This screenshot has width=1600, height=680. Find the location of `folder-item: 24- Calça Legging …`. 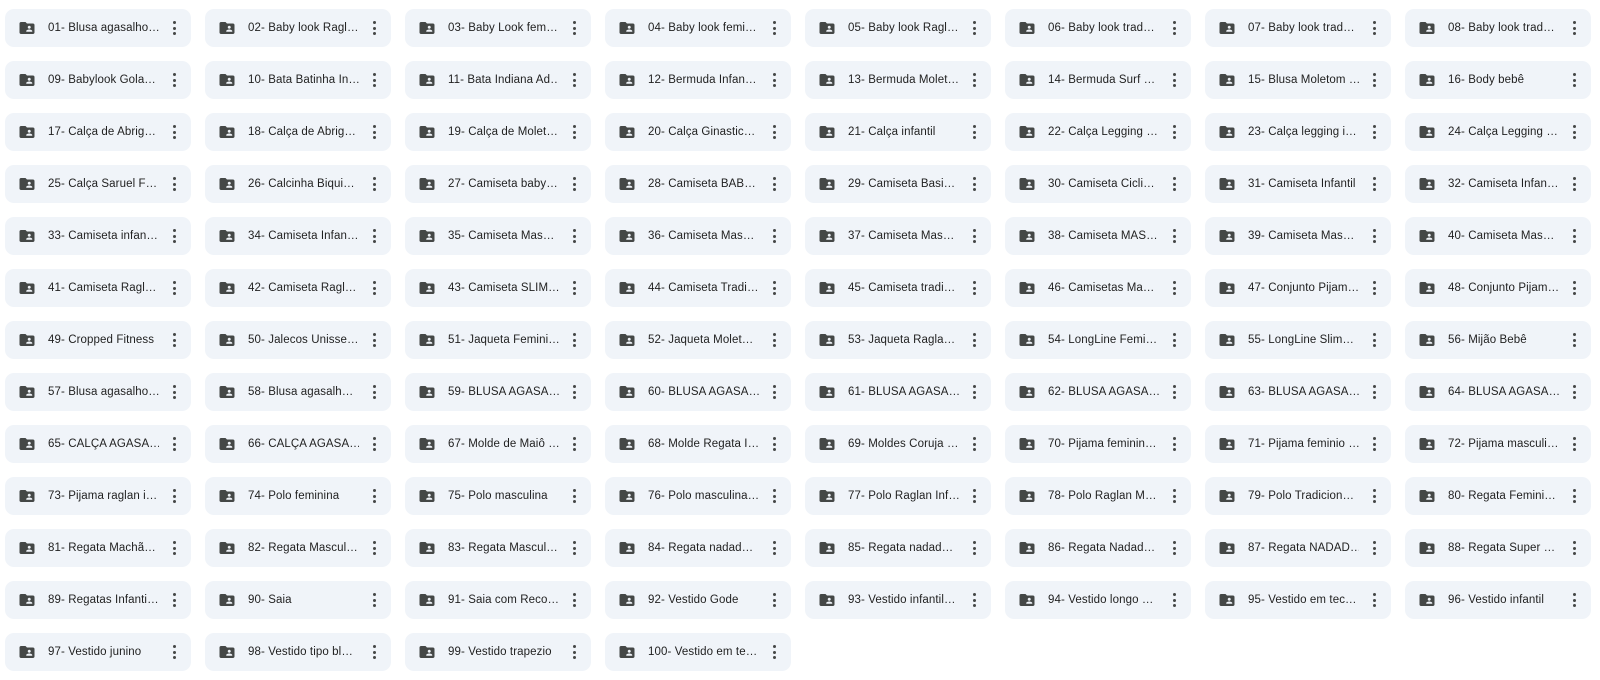

folder-item: 24- Calça Legging … is located at coordinates (1498, 132).